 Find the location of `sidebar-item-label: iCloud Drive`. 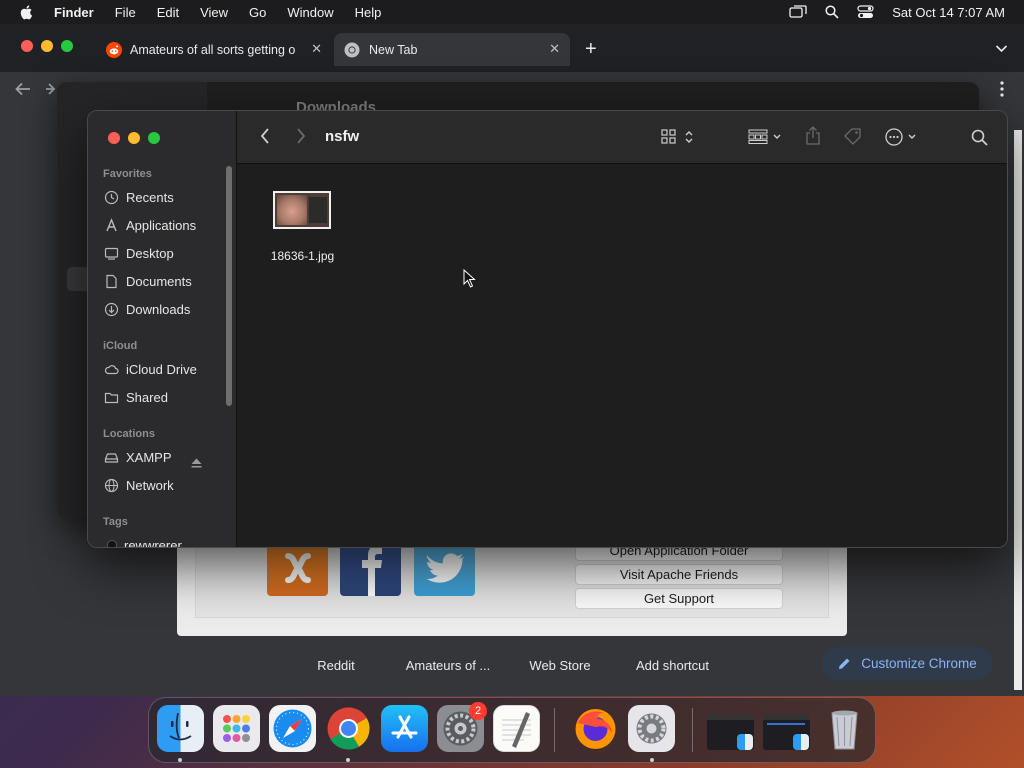

sidebar-item-label: iCloud Drive is located at coordinates (161, 369).